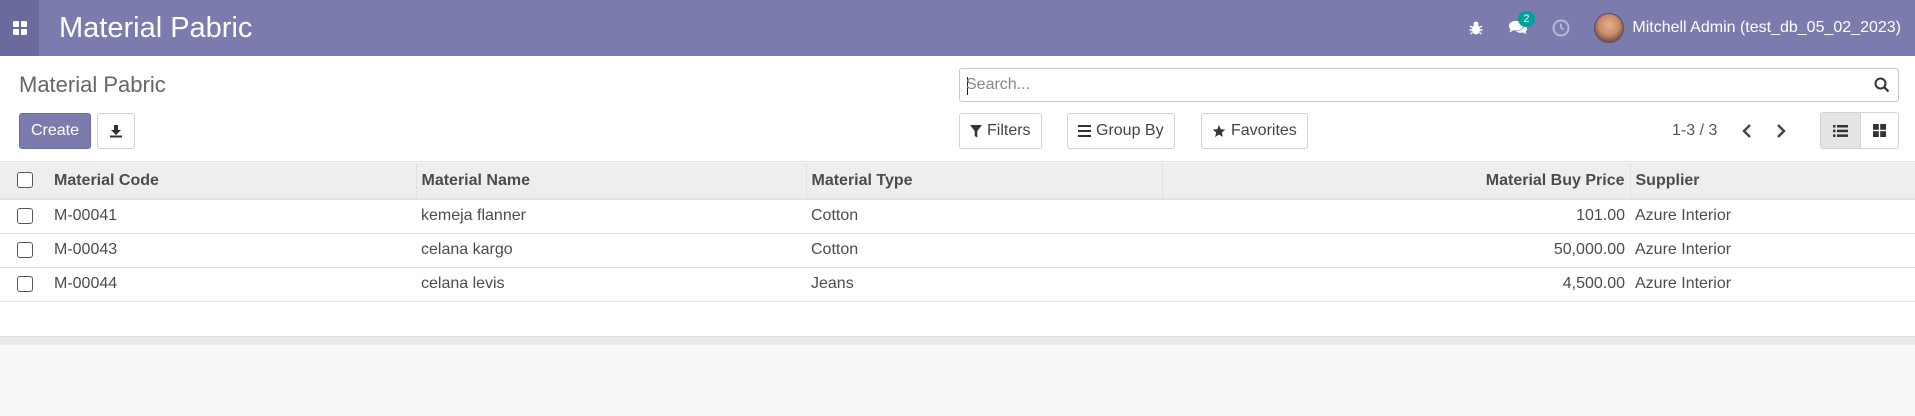  I want to click on user-menu: Mitchell Admin (test_db_05_02_2023), so click(1766, 28).